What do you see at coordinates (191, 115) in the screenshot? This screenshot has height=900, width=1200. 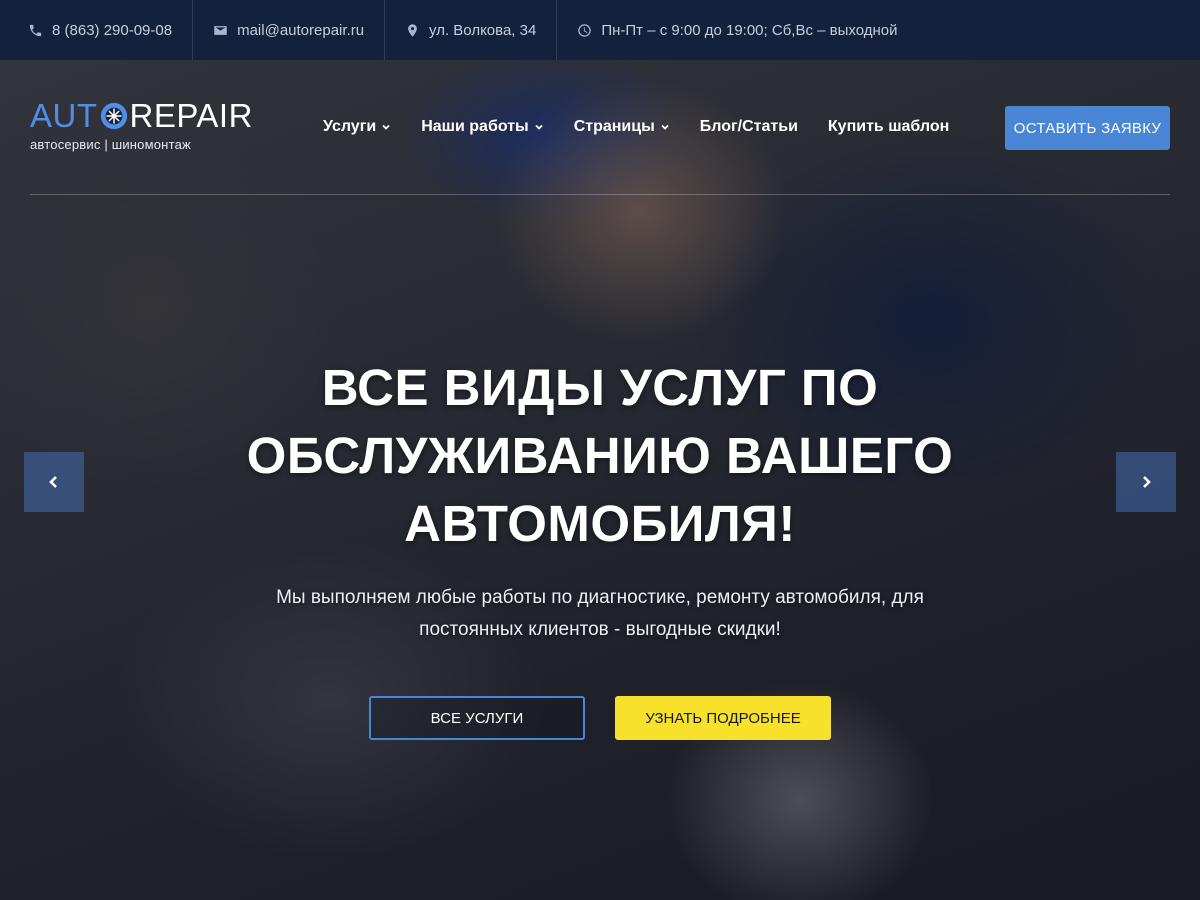 I see `logo-word-right: REPAIR` at bounding box center [191, 115].